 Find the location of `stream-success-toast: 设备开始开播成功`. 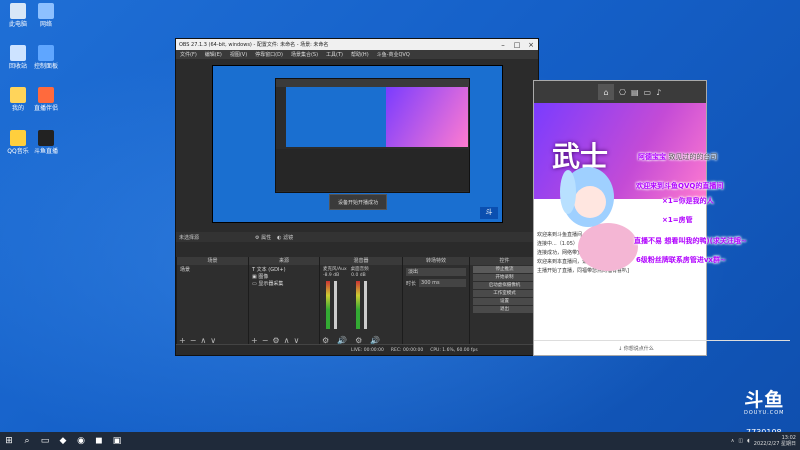

stream-success-toast: 设备开始开播成功 is located at coordinates (358, 202).